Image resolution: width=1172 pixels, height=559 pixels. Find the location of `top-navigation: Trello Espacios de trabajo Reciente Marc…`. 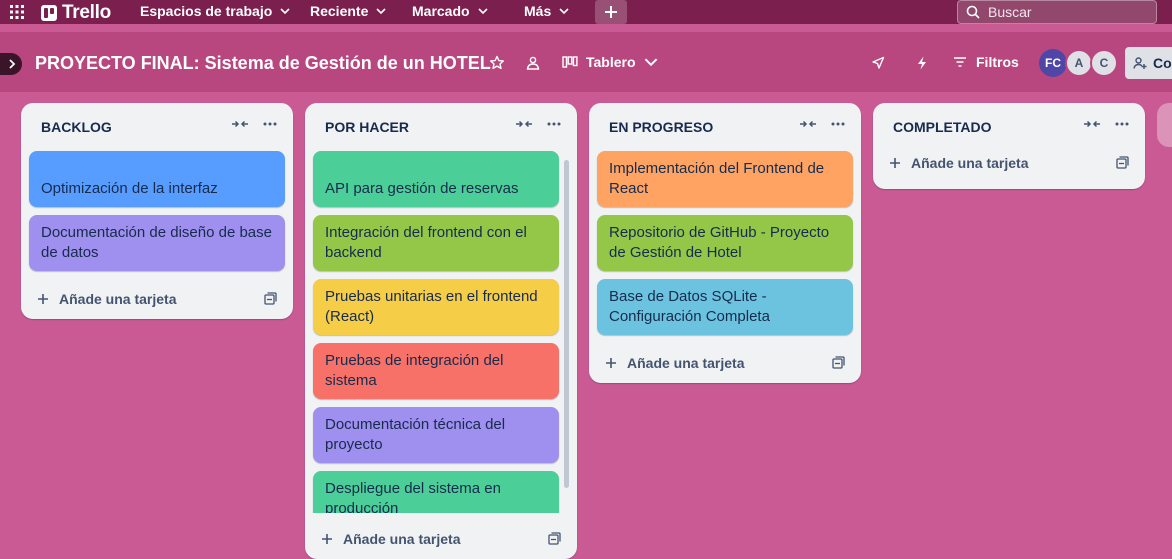

top-navigation: Trello Espacios de trabajo Reciente Marc… is located at coordinates (586, 12).